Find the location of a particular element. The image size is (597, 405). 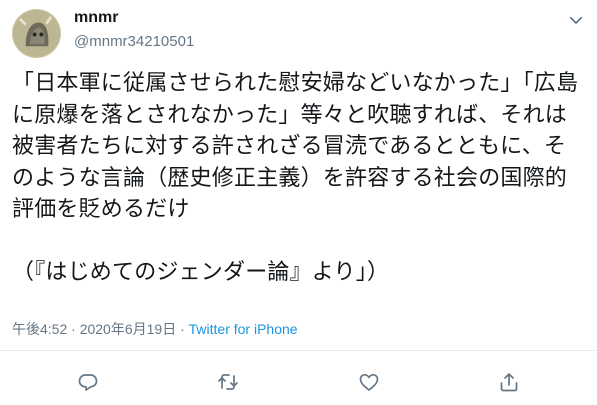

reply-icon is located at coordinates (88, 382).